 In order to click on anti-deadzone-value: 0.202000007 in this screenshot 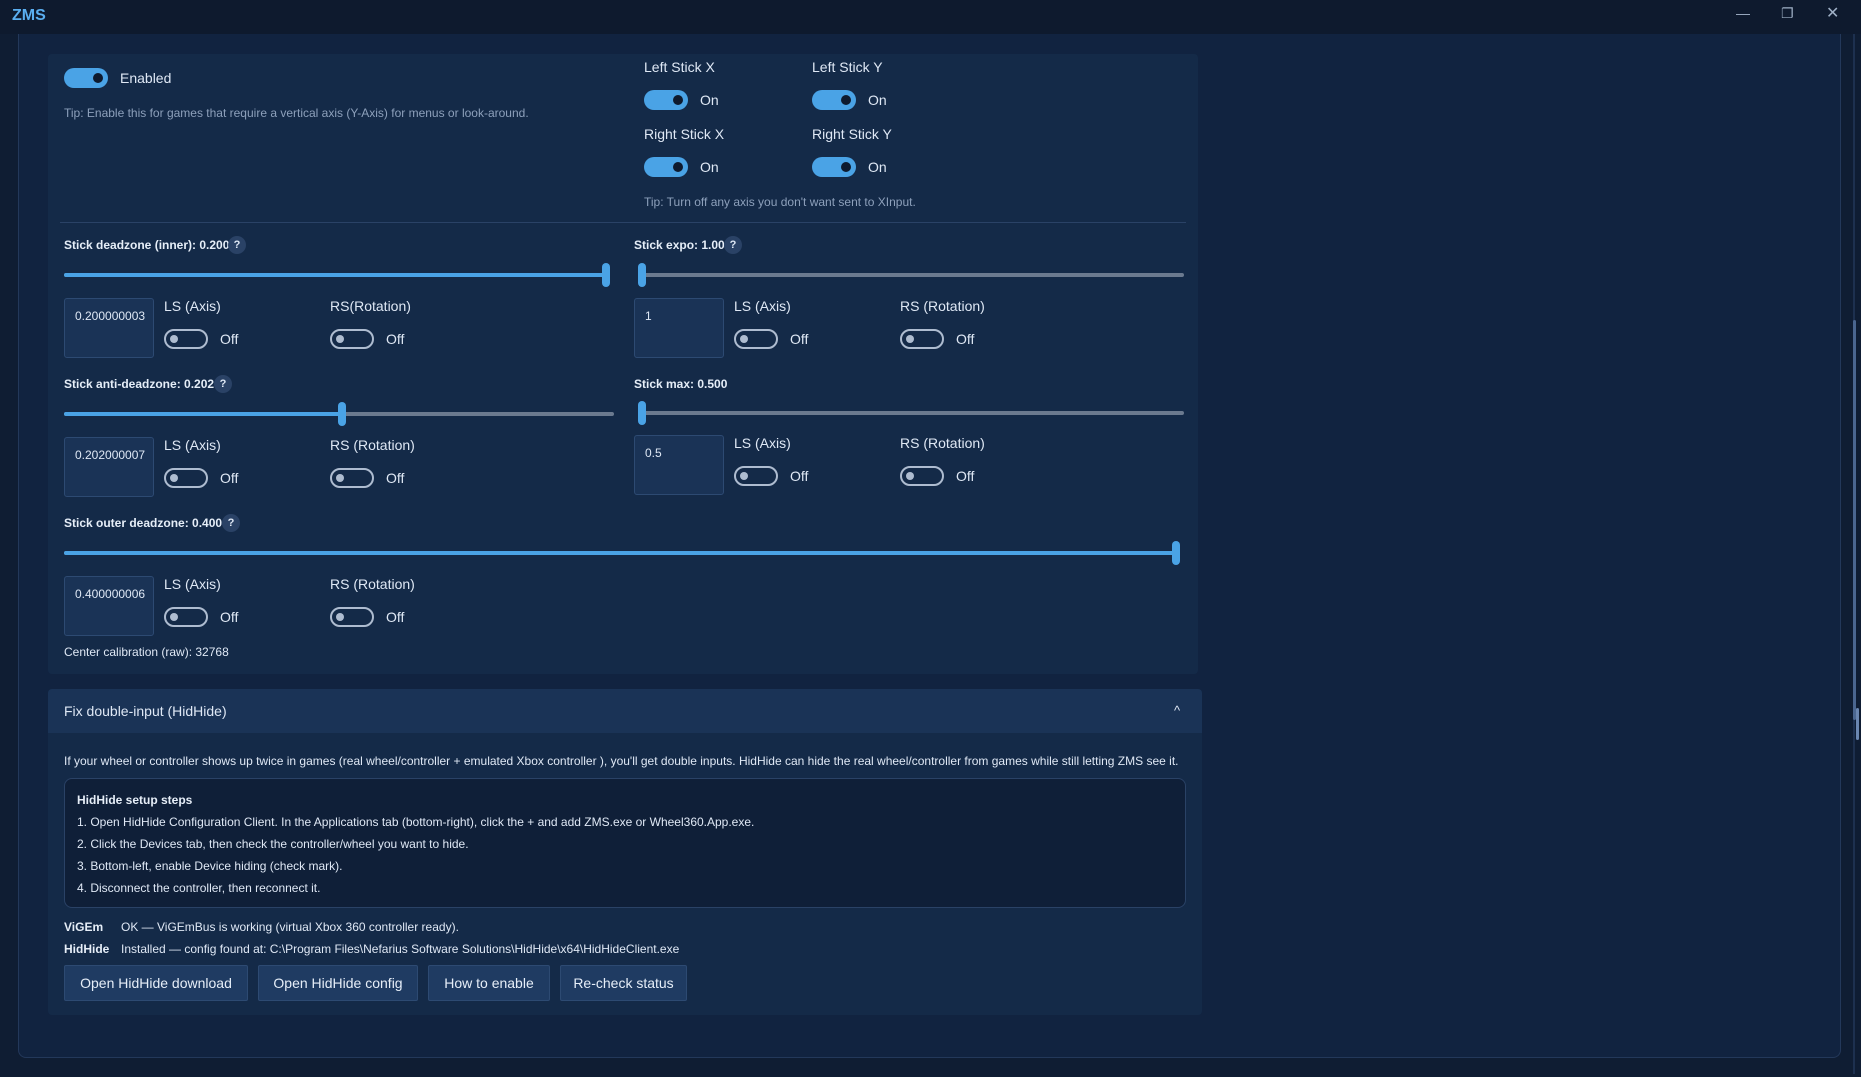, I will do `click(109, 467)`.